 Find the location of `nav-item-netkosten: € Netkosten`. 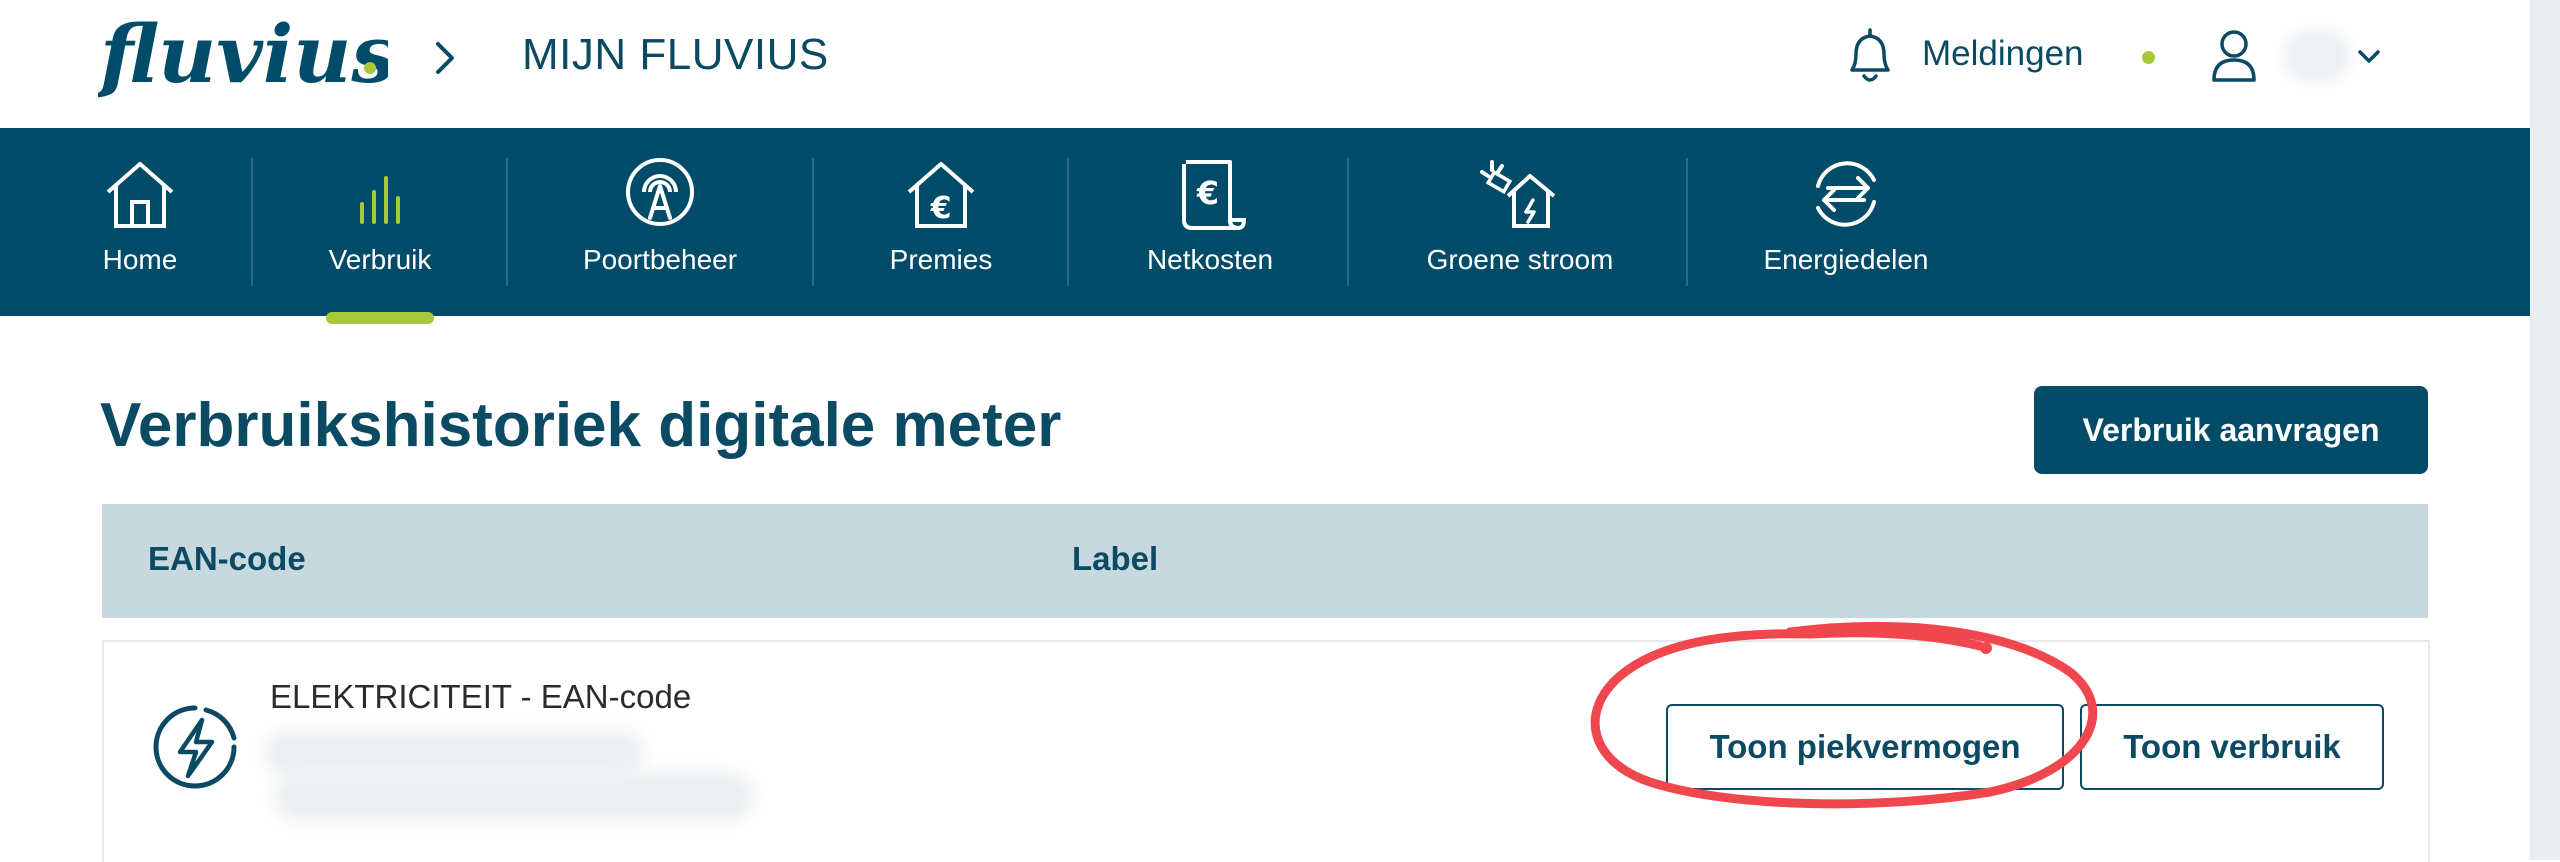

nav-item-netkosten: € Netkosten is located at coordinates (1210, 222).